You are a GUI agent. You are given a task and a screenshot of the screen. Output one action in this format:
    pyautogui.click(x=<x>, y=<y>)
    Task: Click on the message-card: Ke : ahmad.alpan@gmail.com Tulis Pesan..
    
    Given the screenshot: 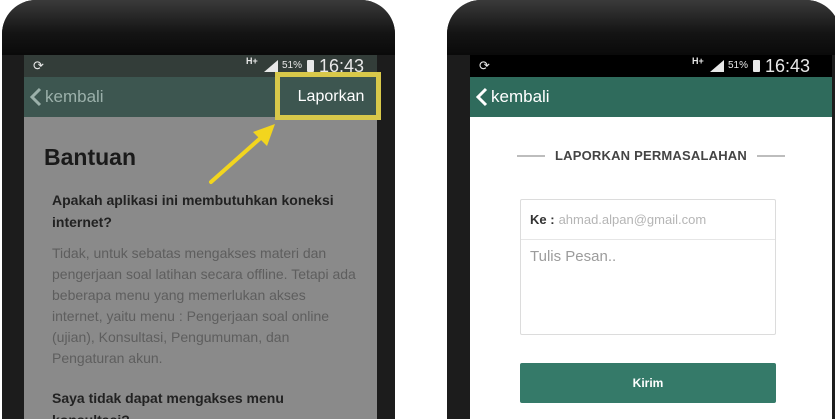 What is the action you would take?
    pyautogui.click(x=648, y=267)
    